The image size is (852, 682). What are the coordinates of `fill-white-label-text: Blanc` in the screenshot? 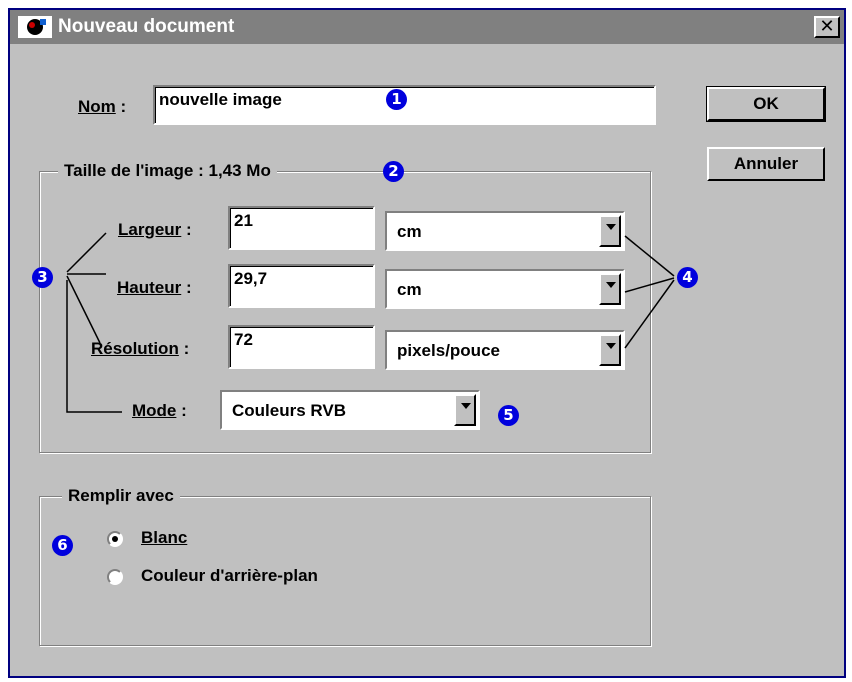 It's located at (164, 537).